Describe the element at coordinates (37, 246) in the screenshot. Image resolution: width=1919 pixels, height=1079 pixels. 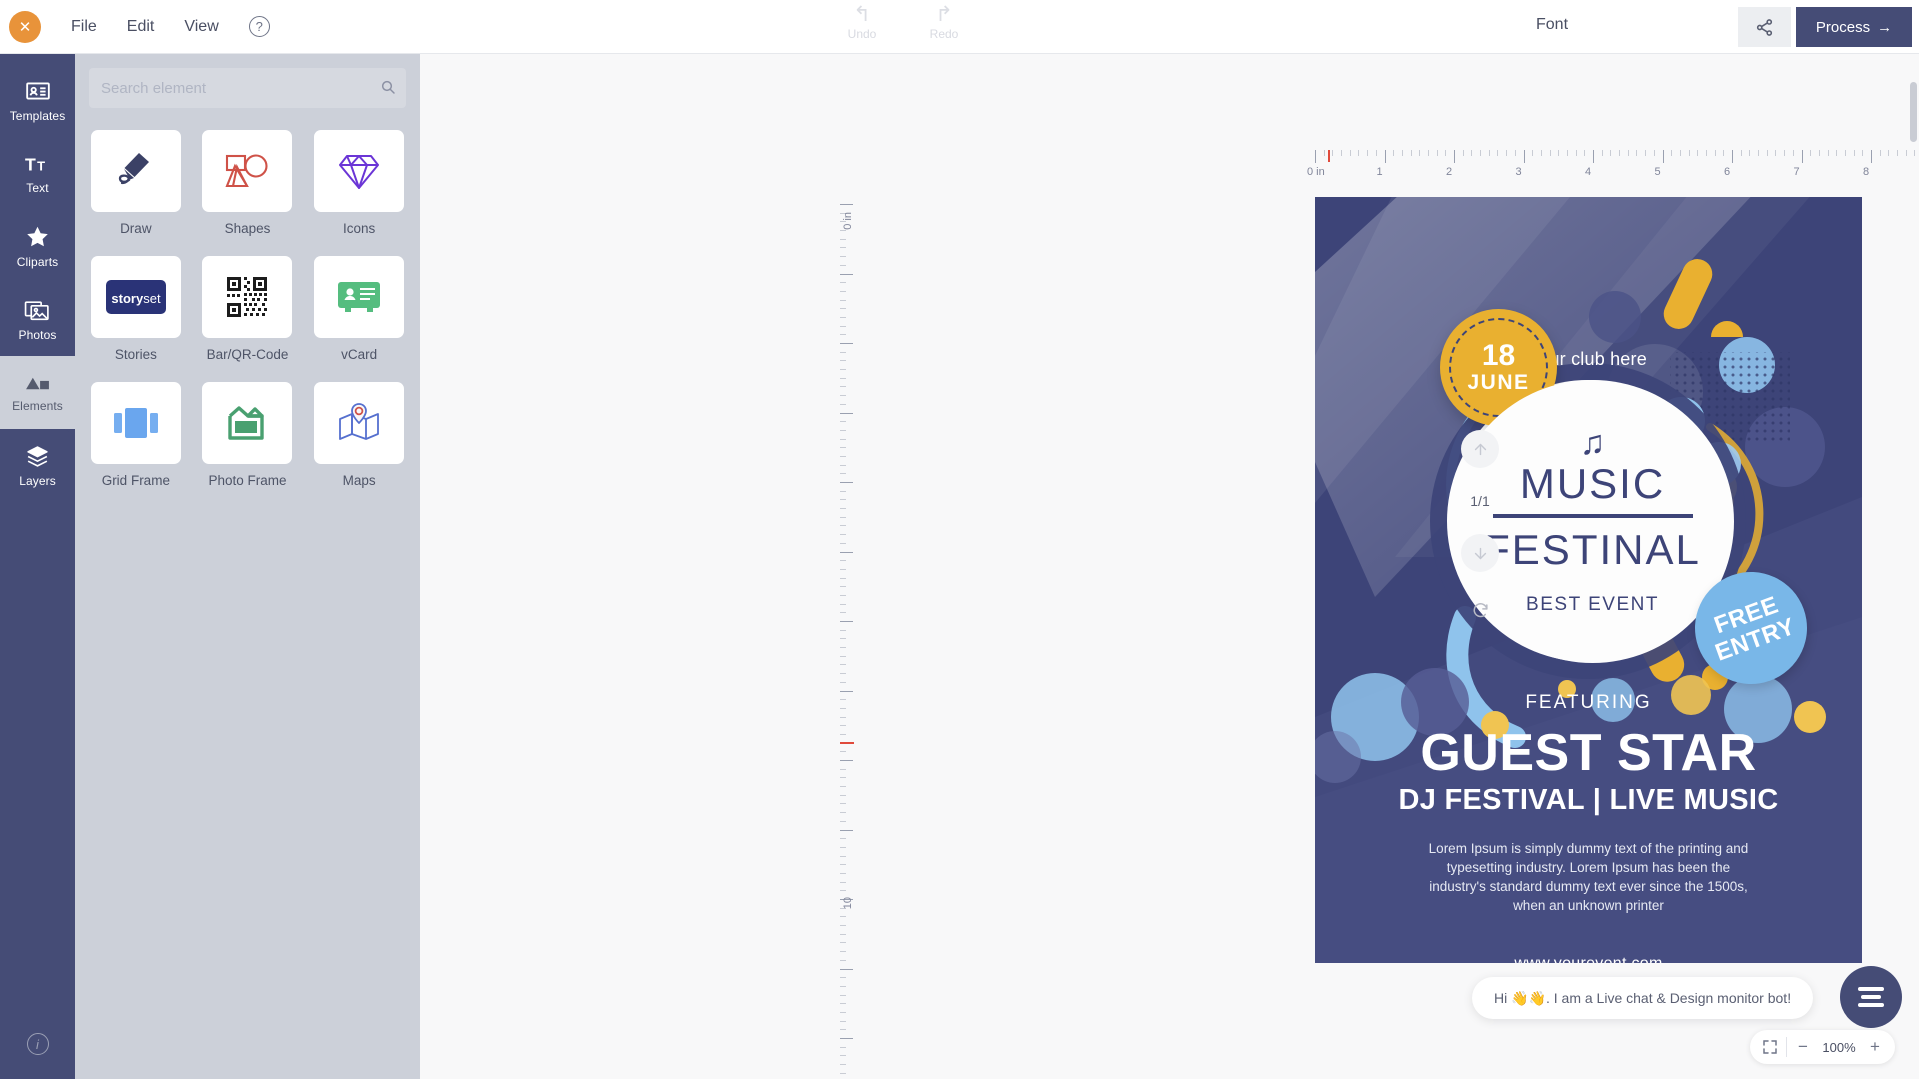
I see `sidebar-item-cliparts: Cliparts` at that location.